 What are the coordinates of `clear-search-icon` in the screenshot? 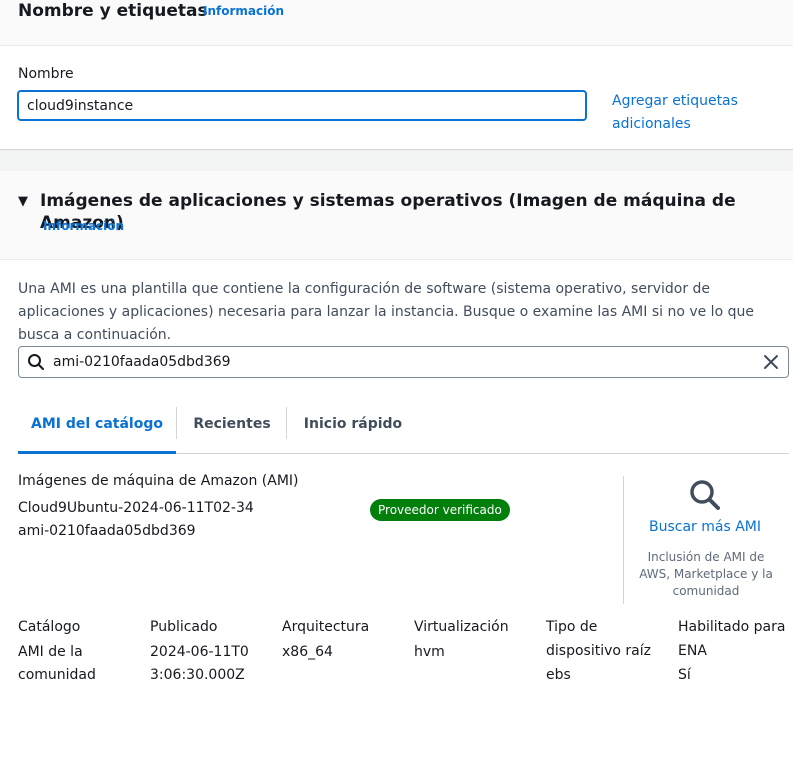 It's located at (771, 364).